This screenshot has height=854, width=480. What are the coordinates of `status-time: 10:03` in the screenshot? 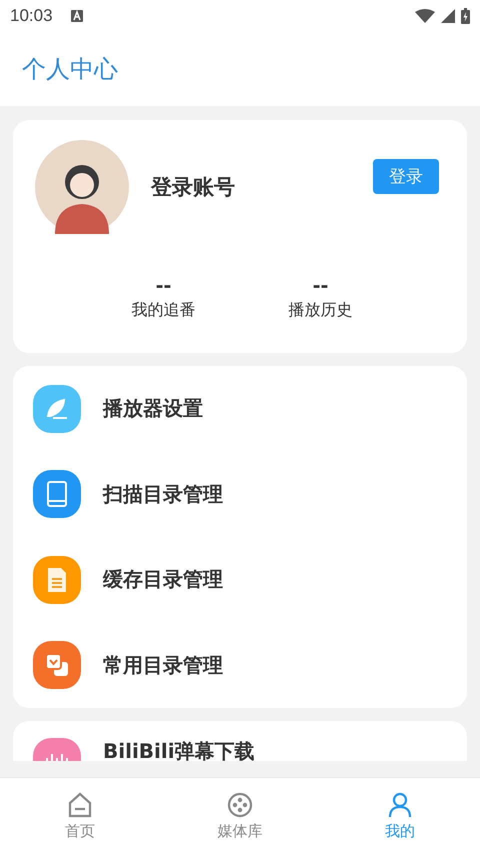 It's located at (31, 16).